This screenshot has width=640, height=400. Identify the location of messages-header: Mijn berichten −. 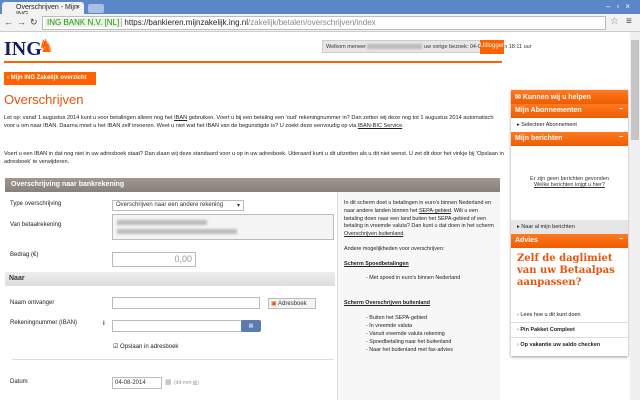
(569, 139).